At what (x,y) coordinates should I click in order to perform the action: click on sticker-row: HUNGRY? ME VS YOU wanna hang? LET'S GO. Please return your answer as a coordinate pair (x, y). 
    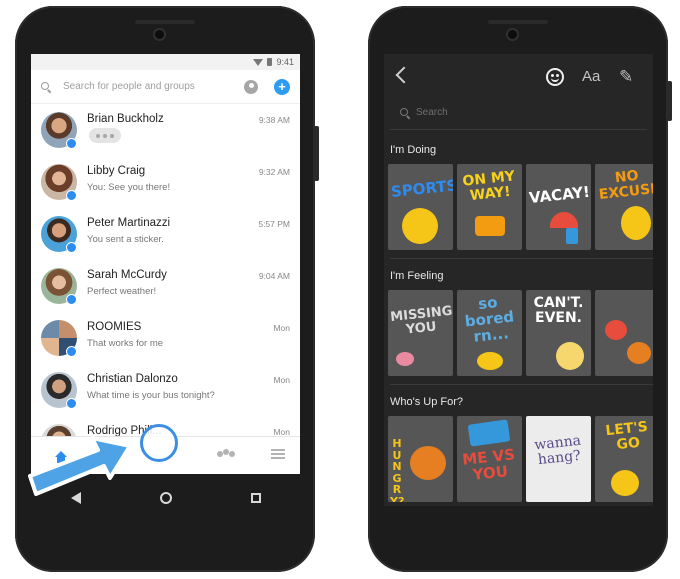
    Looking at the image, I should click on (520, 459).